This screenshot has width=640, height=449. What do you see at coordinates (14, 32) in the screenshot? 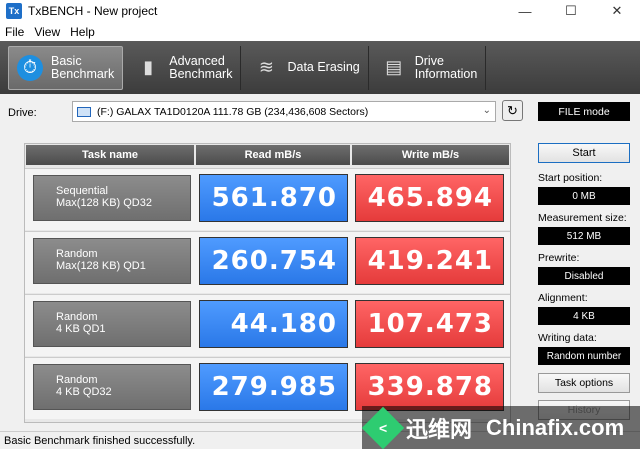
I see `menu-file: File` at bounding box center [14, 32].